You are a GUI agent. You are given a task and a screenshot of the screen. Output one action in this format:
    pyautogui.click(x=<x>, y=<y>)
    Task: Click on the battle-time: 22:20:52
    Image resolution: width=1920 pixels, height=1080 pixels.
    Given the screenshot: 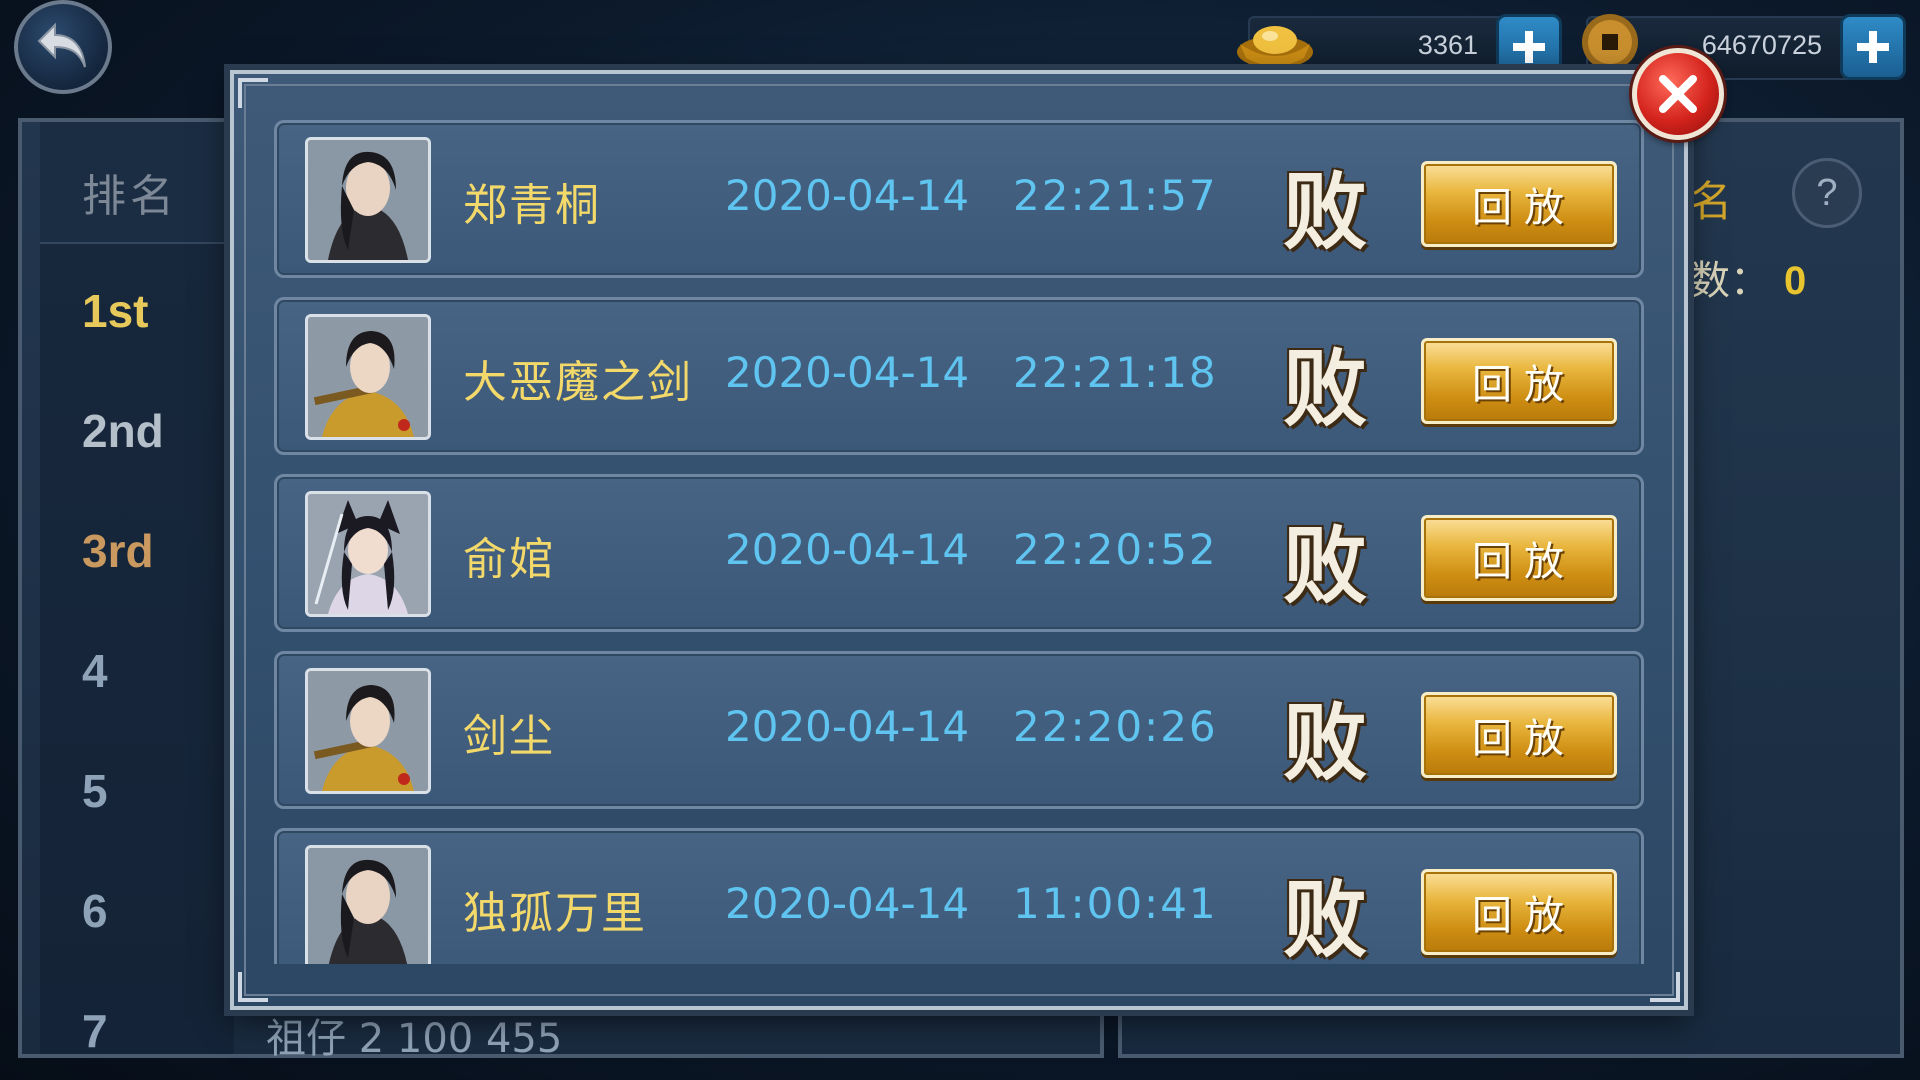 What is the action you would take?
    pyautogui.click(x=1115, y=549)
    